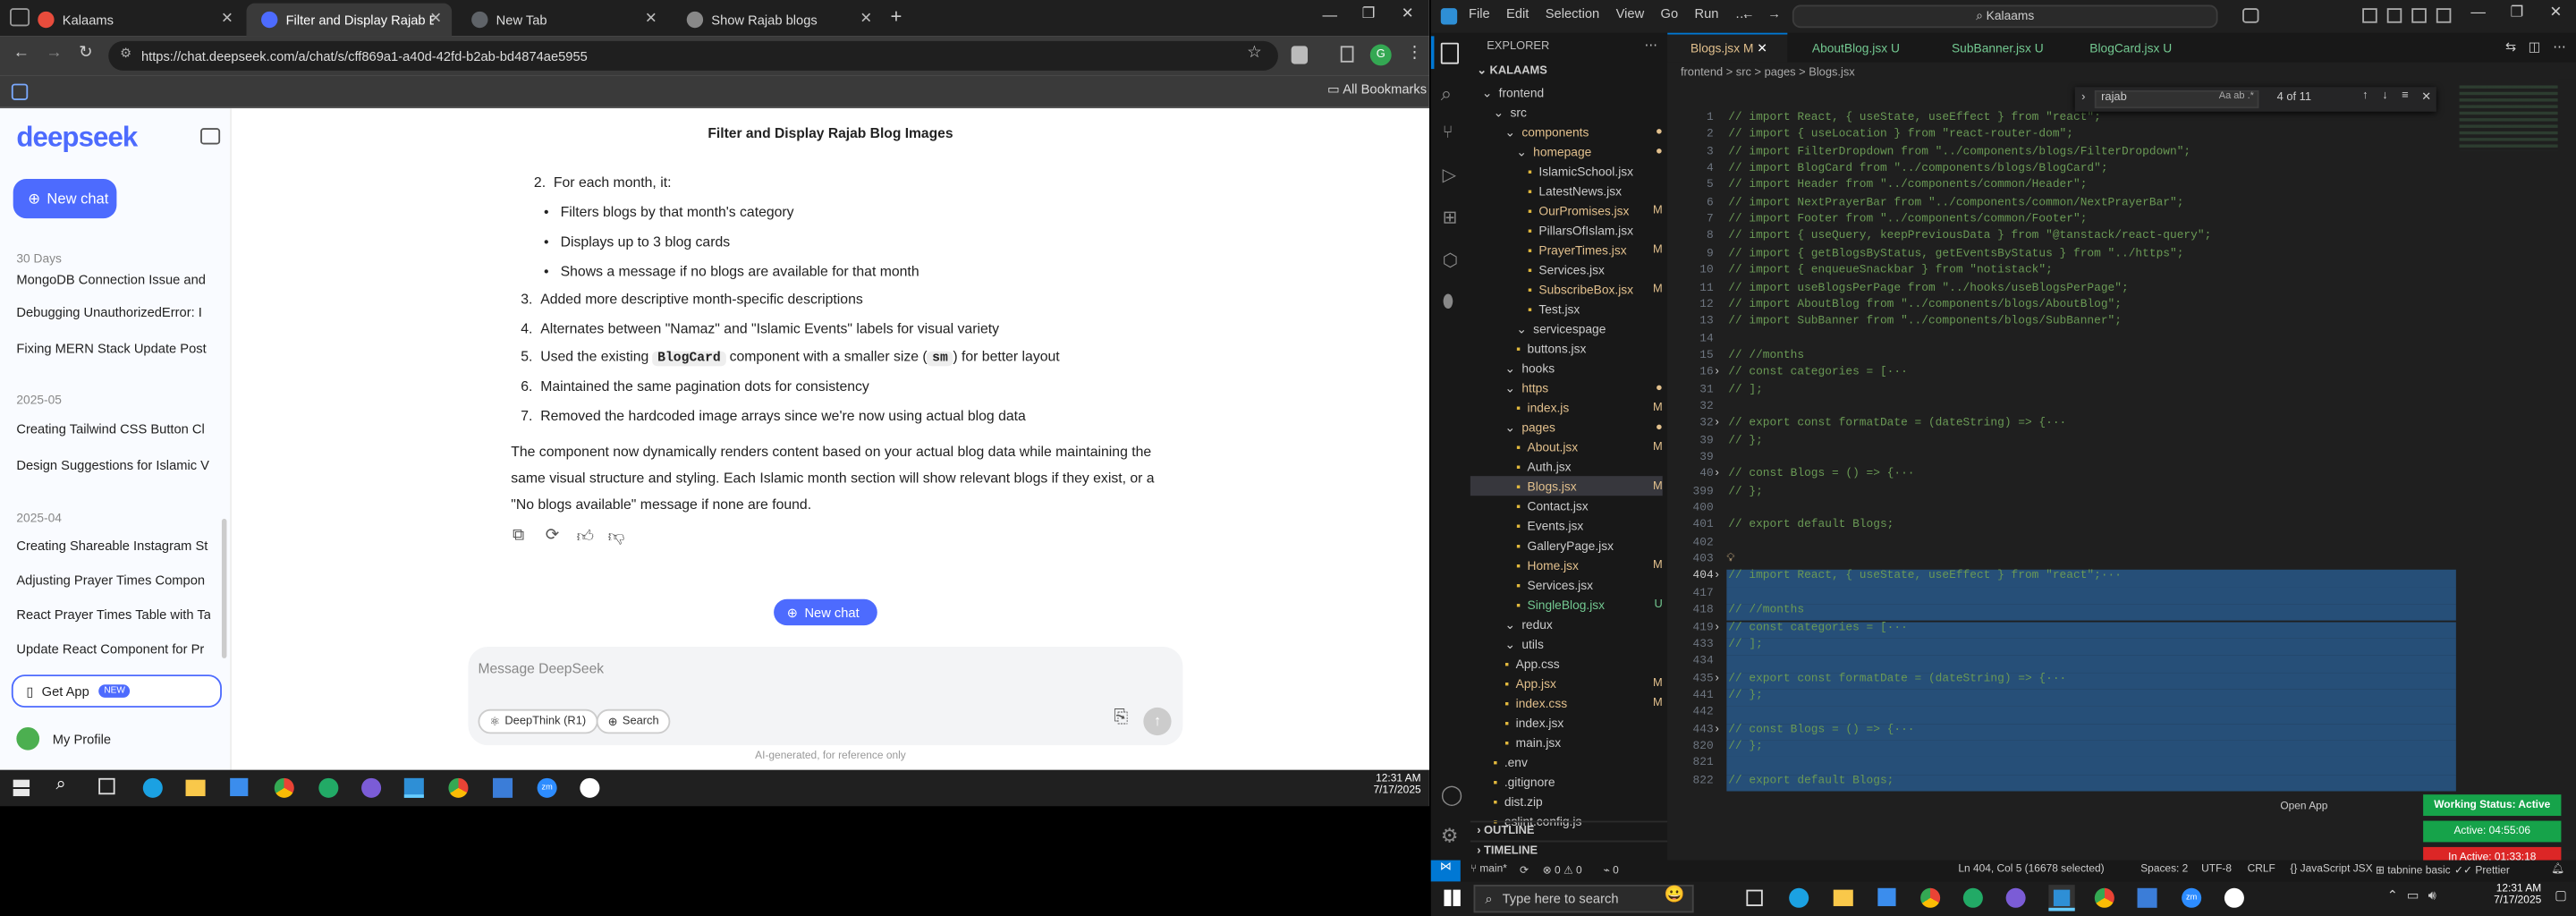 This screenshot has width=2576, height=916. I want to click on sync-icon: ⟳, so click(1524, 870).